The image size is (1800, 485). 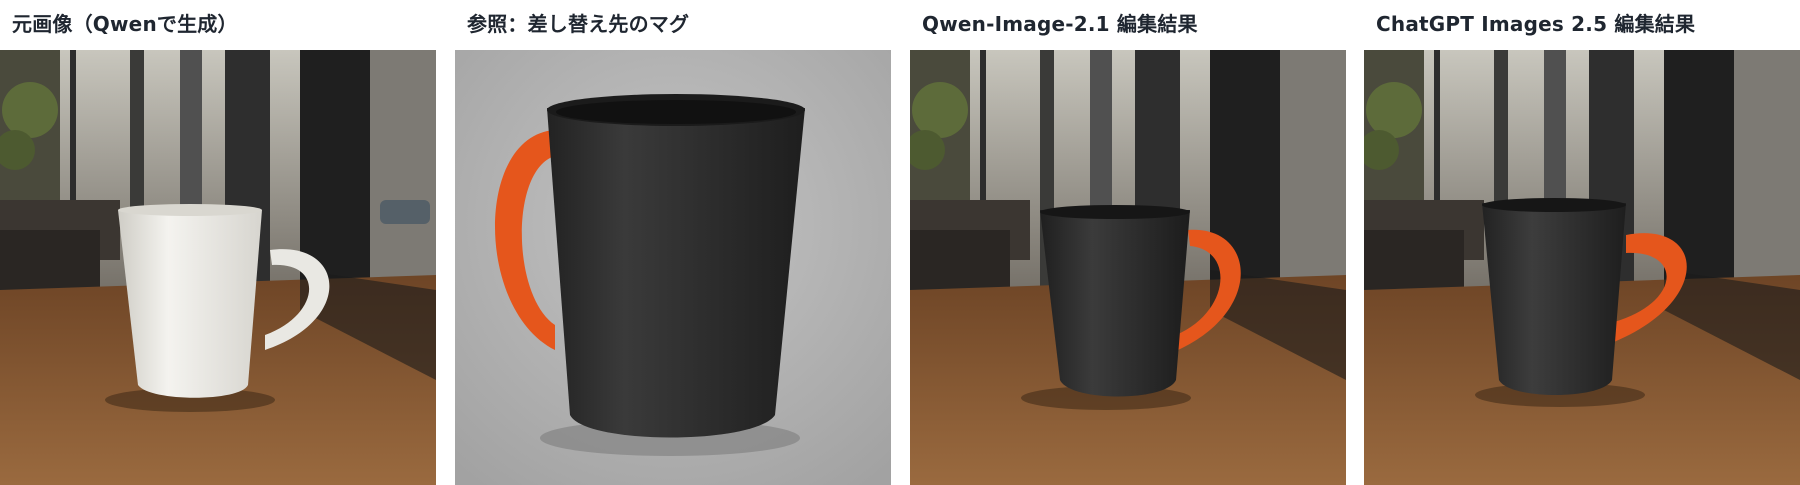 What do you see at coordinates (125, 24) in the screenshot?
I see `panel-caption: 元画像（Qwenで生成）` at bounding box center [125, 24].